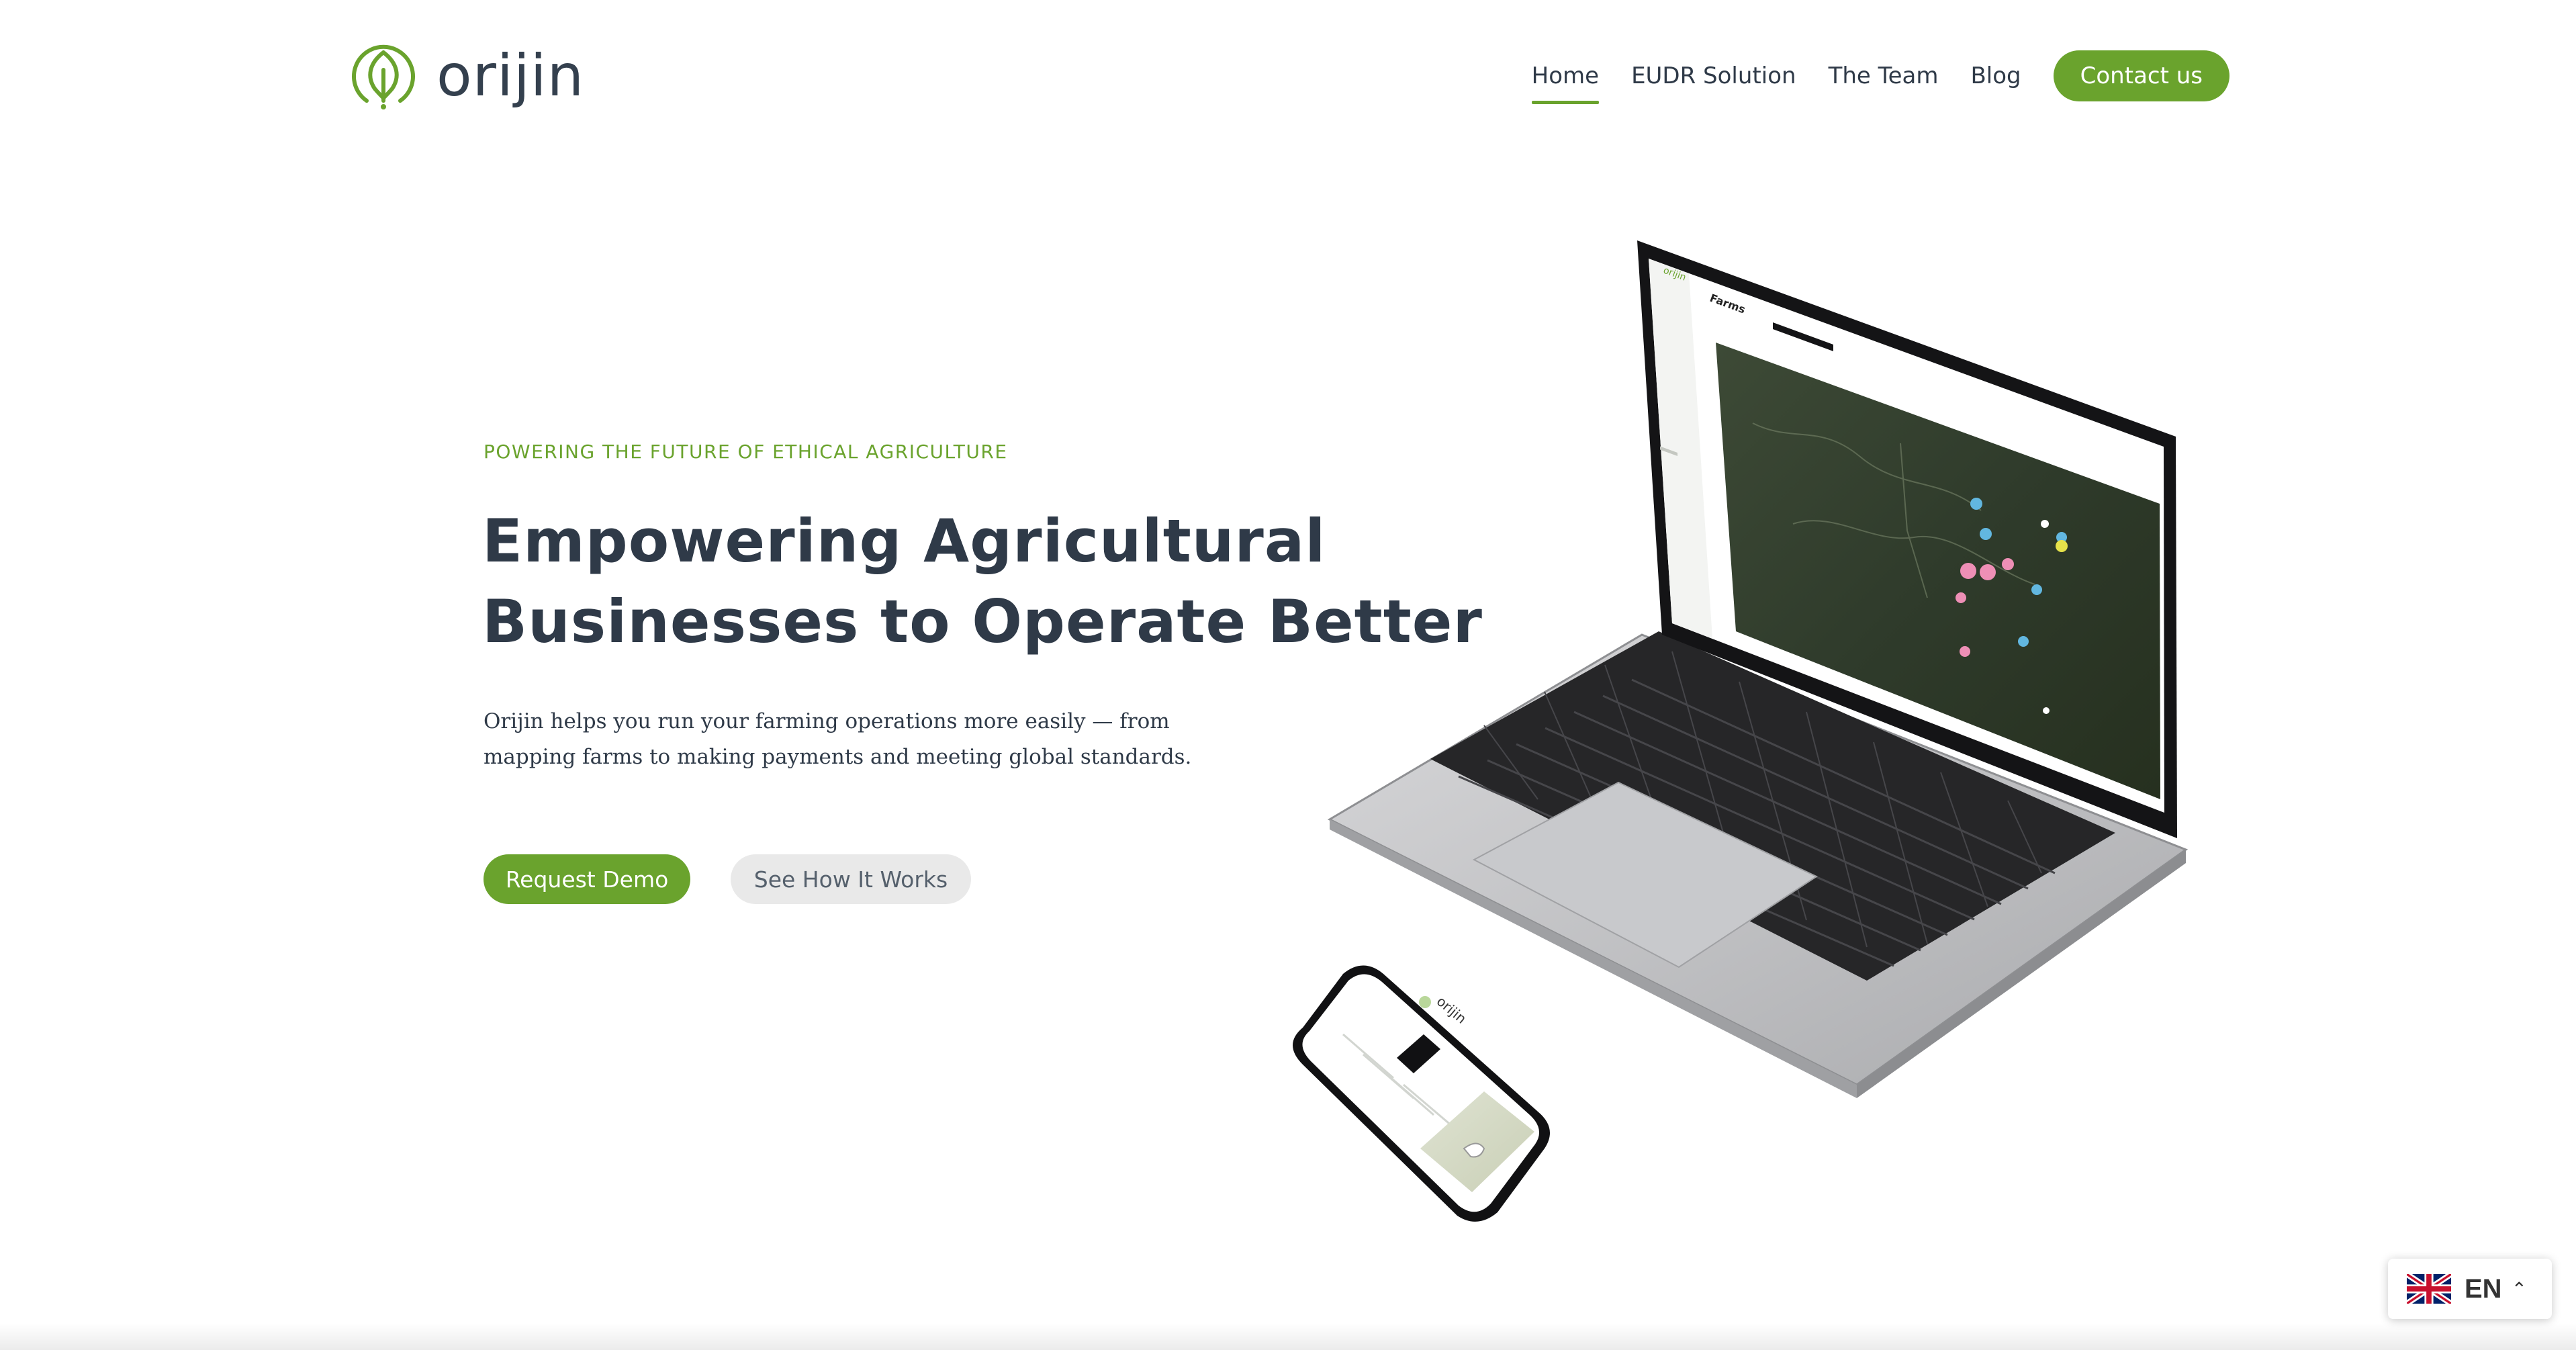  What do you see at coordinates (851, 879) in the screenshot?
I see `see-how-it-works-button: See How It Works` at bounding box center [851, 879].